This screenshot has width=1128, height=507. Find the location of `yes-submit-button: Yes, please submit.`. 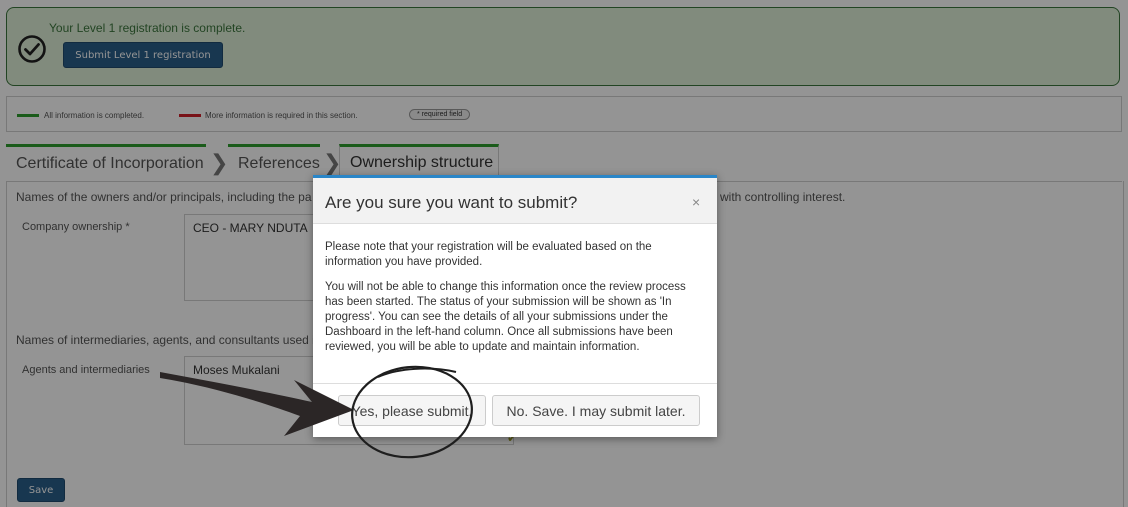

yes-submit-button: Yes, please submit. is located at coordinates (412, 410).